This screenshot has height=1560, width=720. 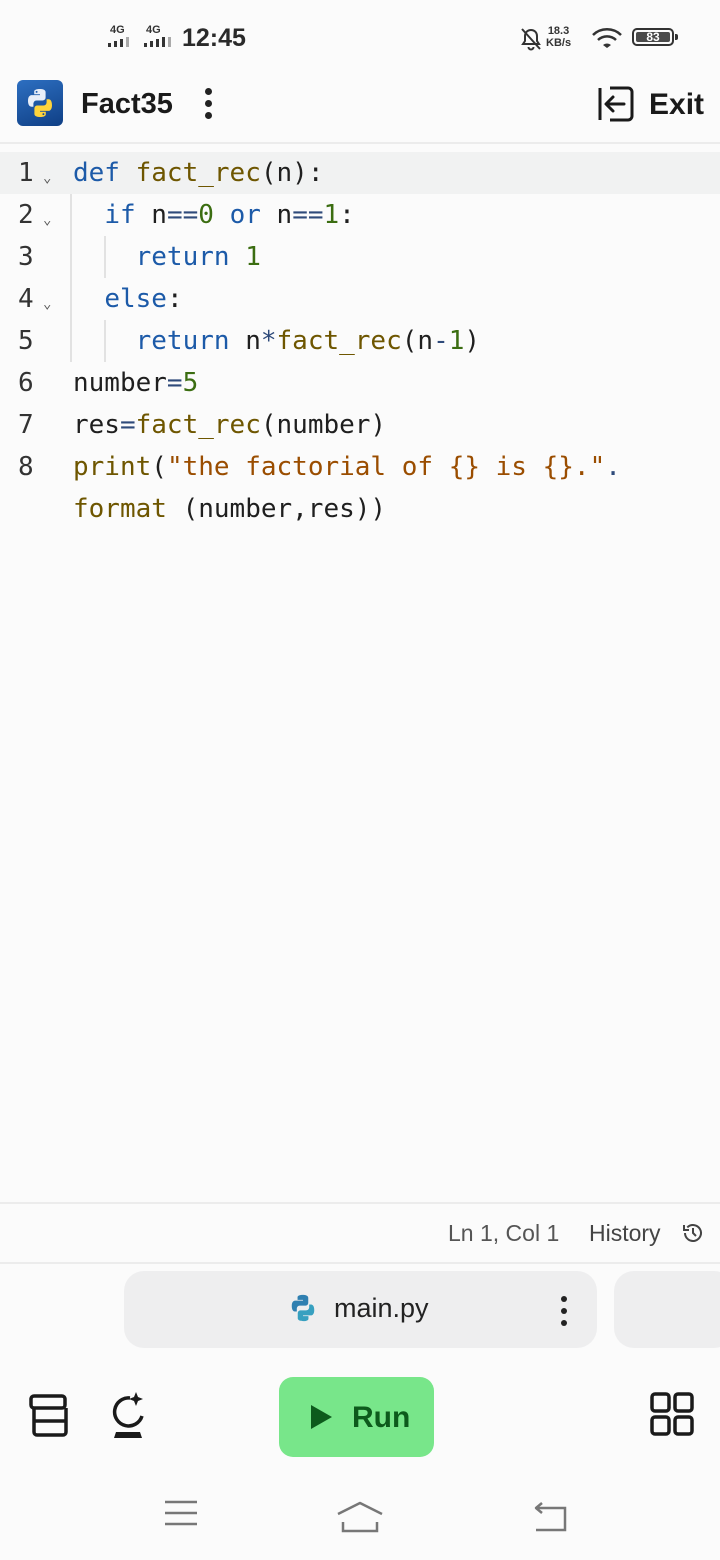 I want to click on file-tabs: main.py, so click(x=360, y=1308).